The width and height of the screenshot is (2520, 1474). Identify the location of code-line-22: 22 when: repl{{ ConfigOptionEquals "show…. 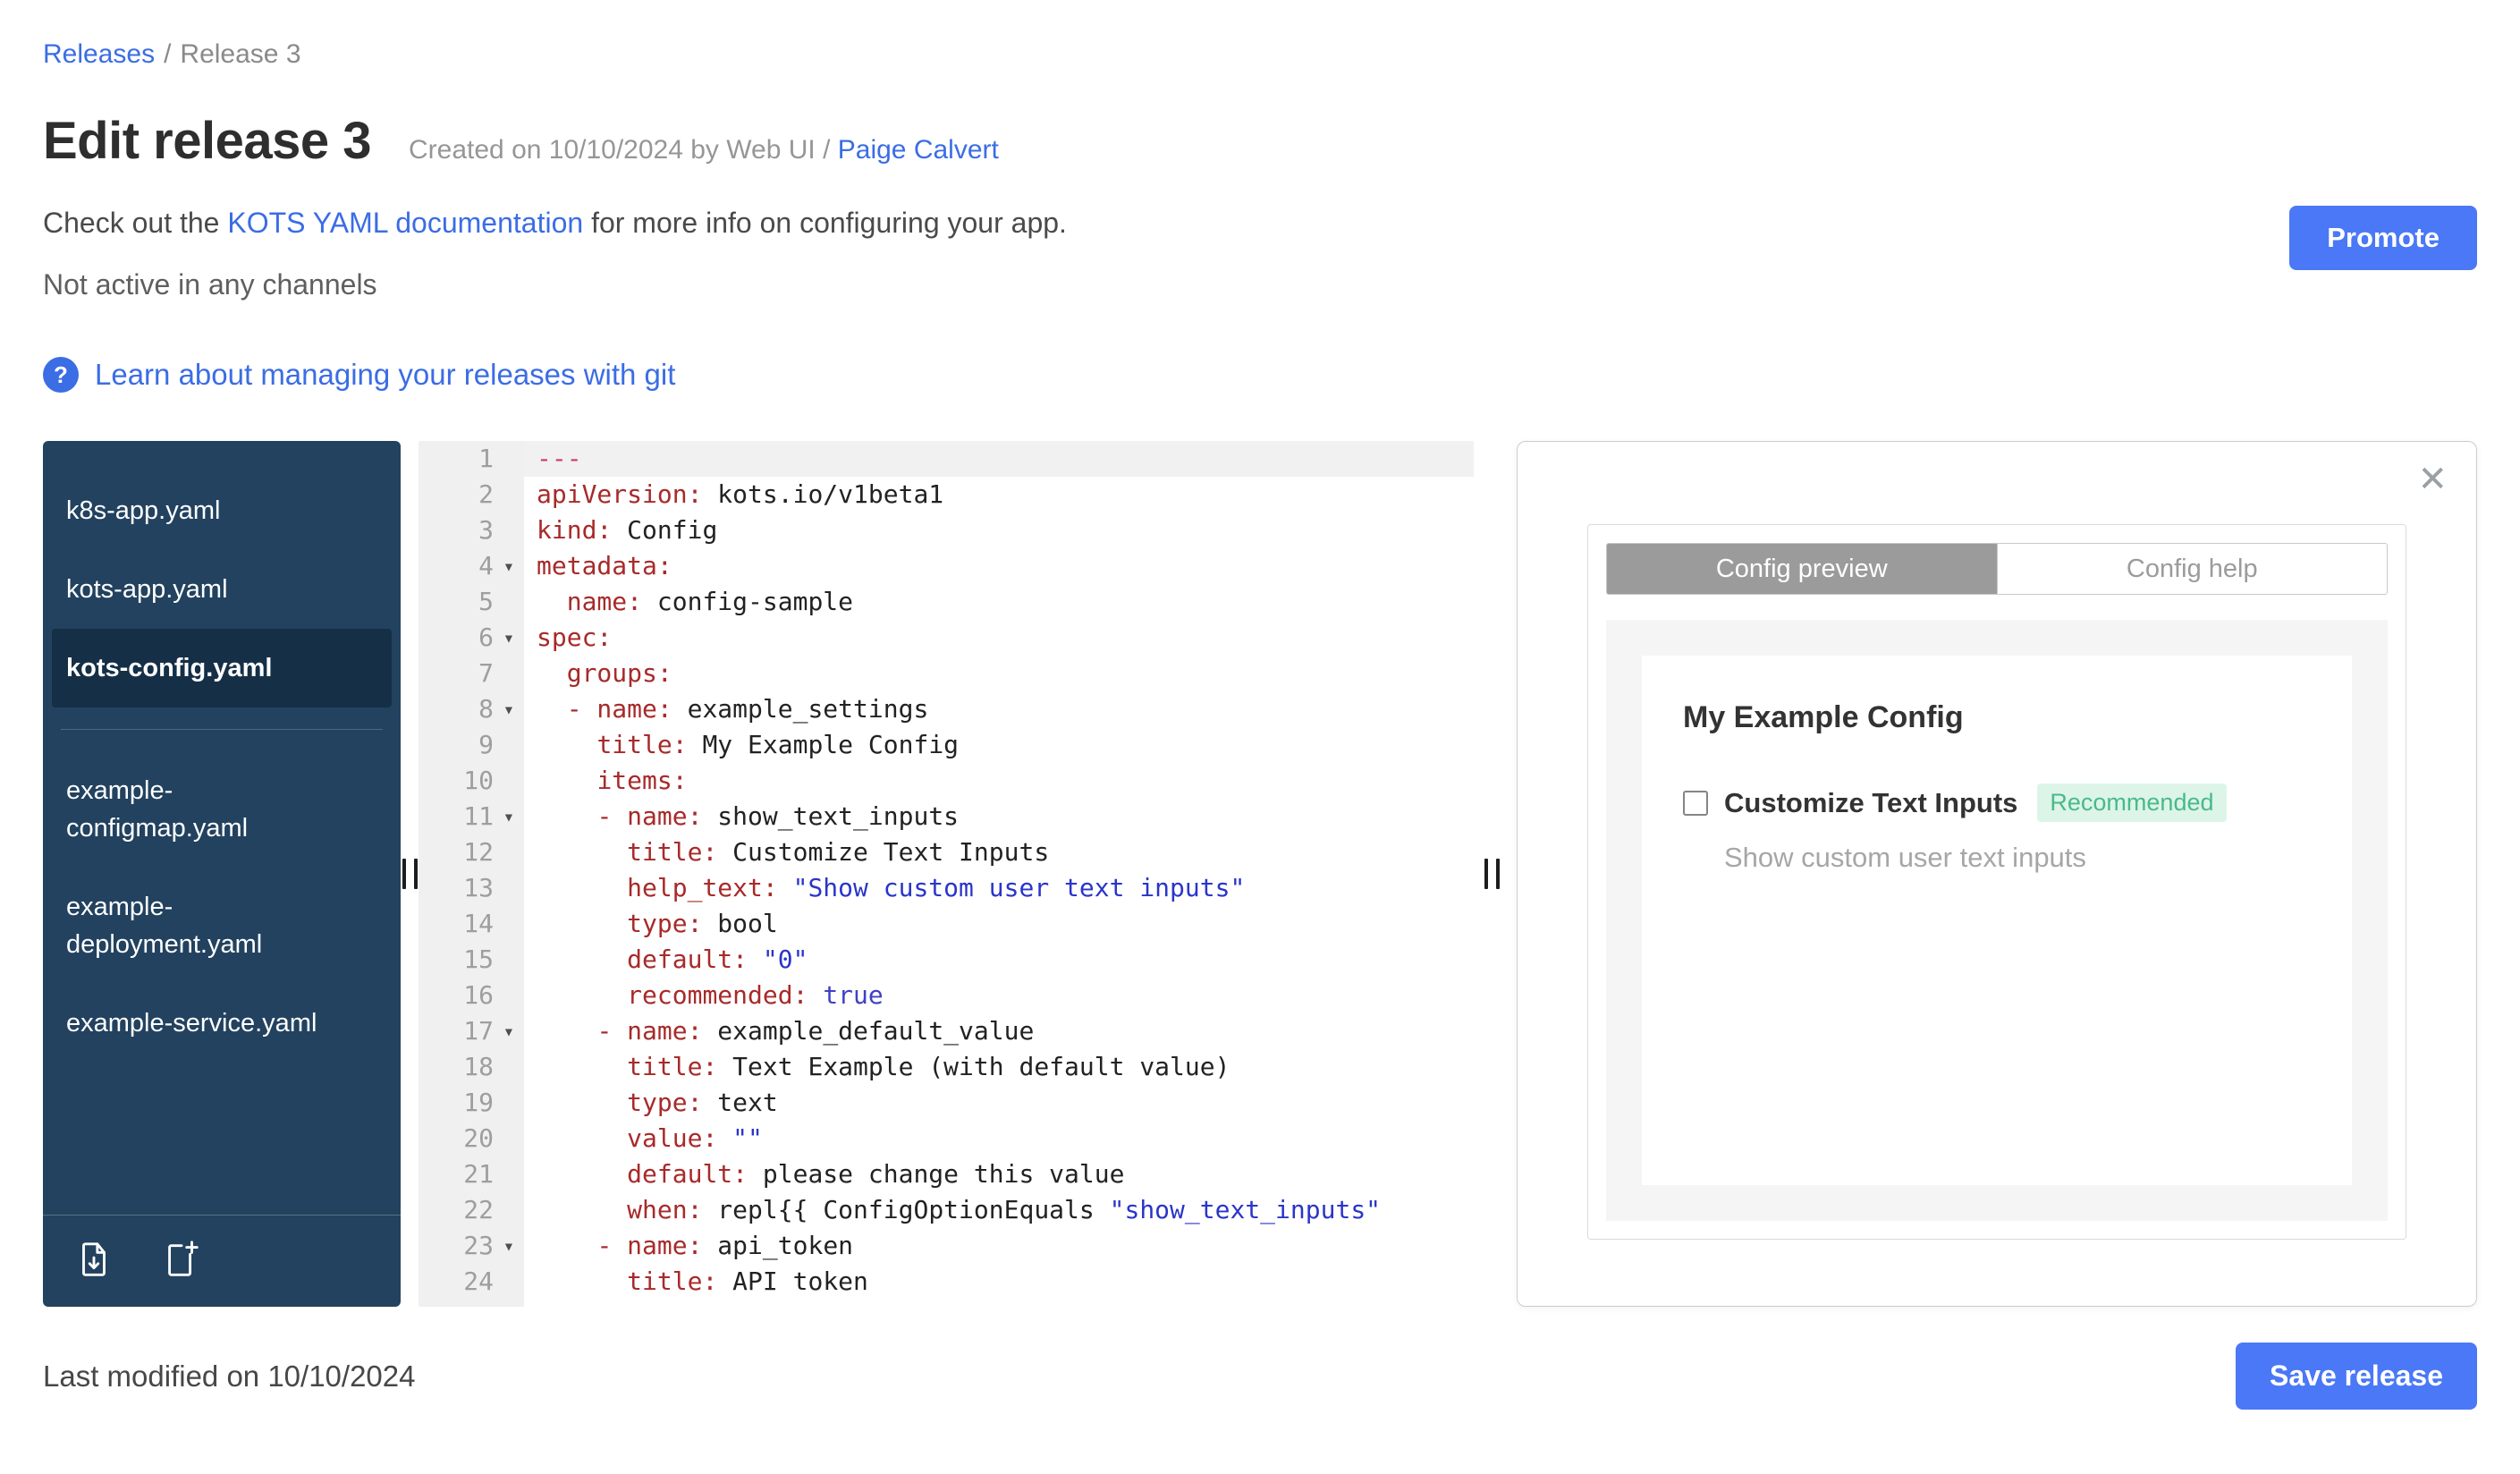
(946, 1210).